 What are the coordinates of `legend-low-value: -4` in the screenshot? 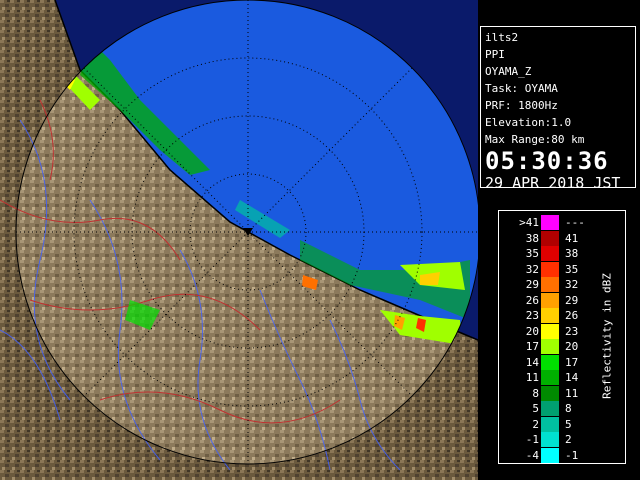 It's located at (532, 455).